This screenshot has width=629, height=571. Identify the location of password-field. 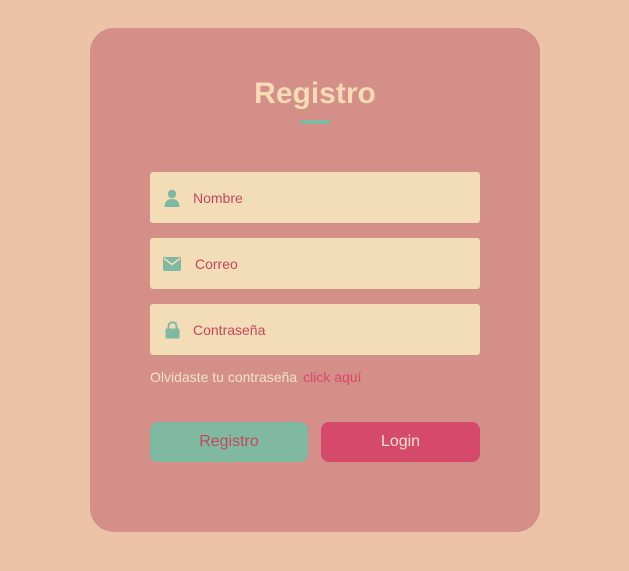
(315, 329).